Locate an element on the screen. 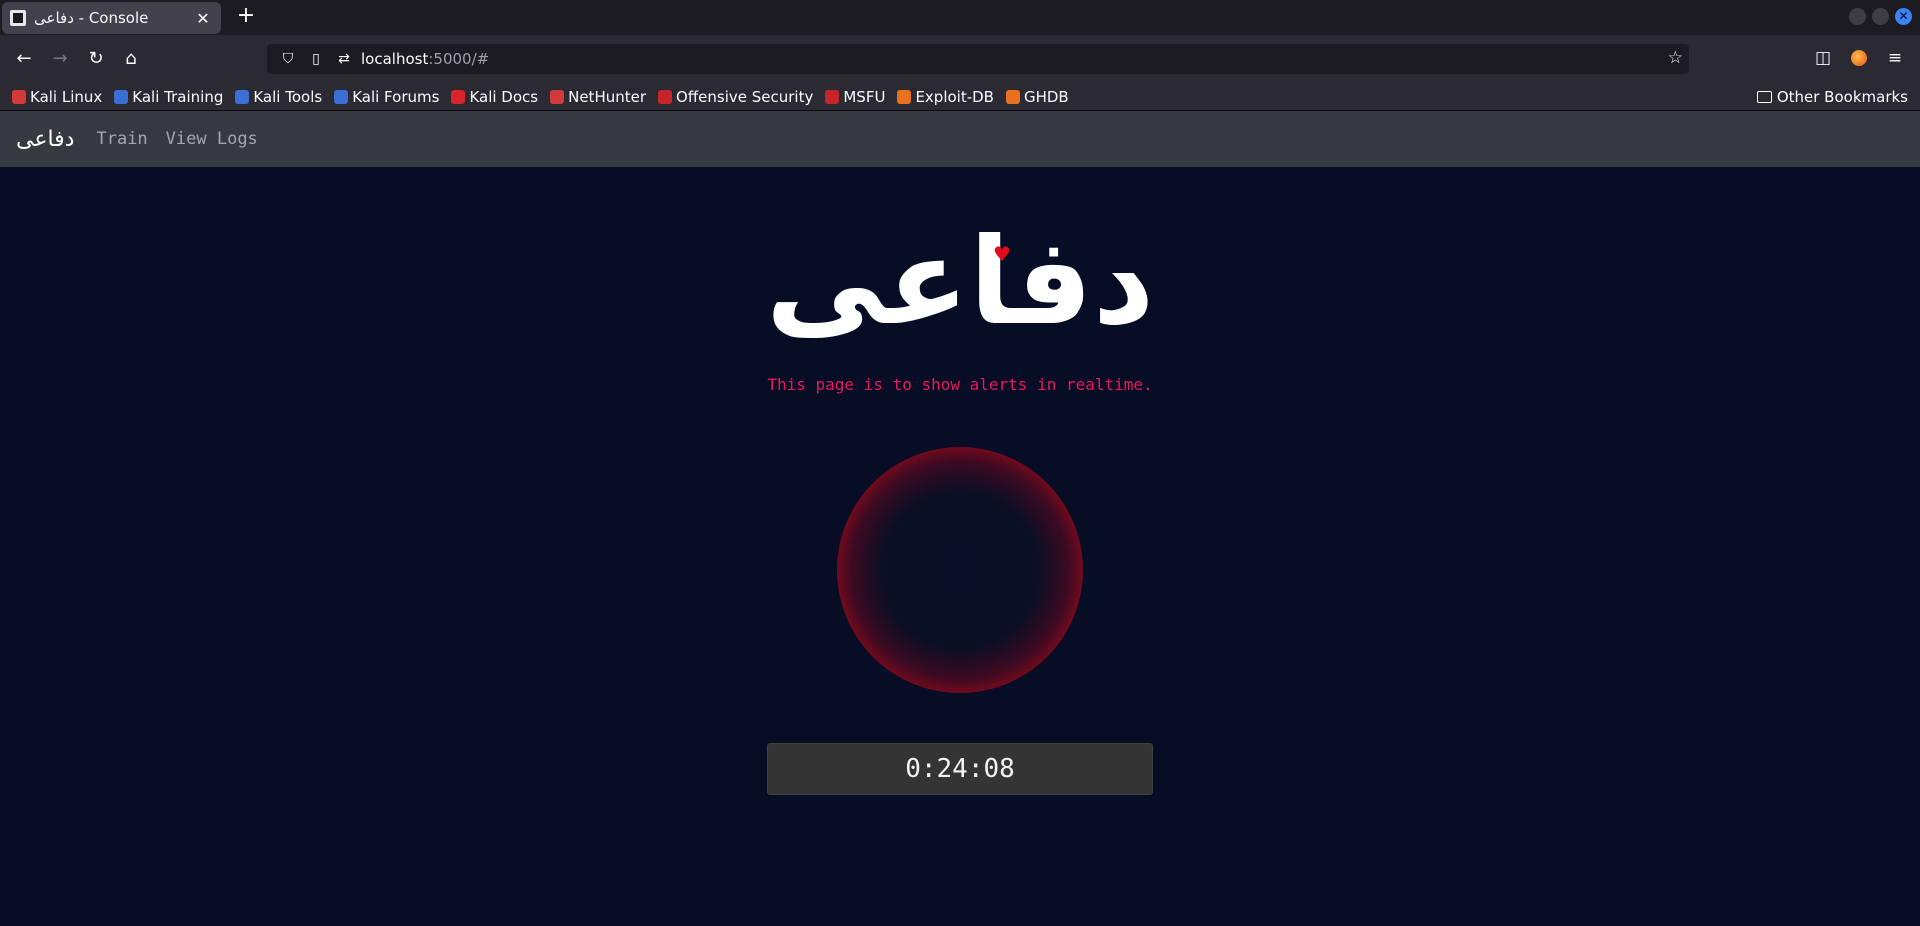  bookmark-label: Offensive Security is located at coordinates (745, 96).